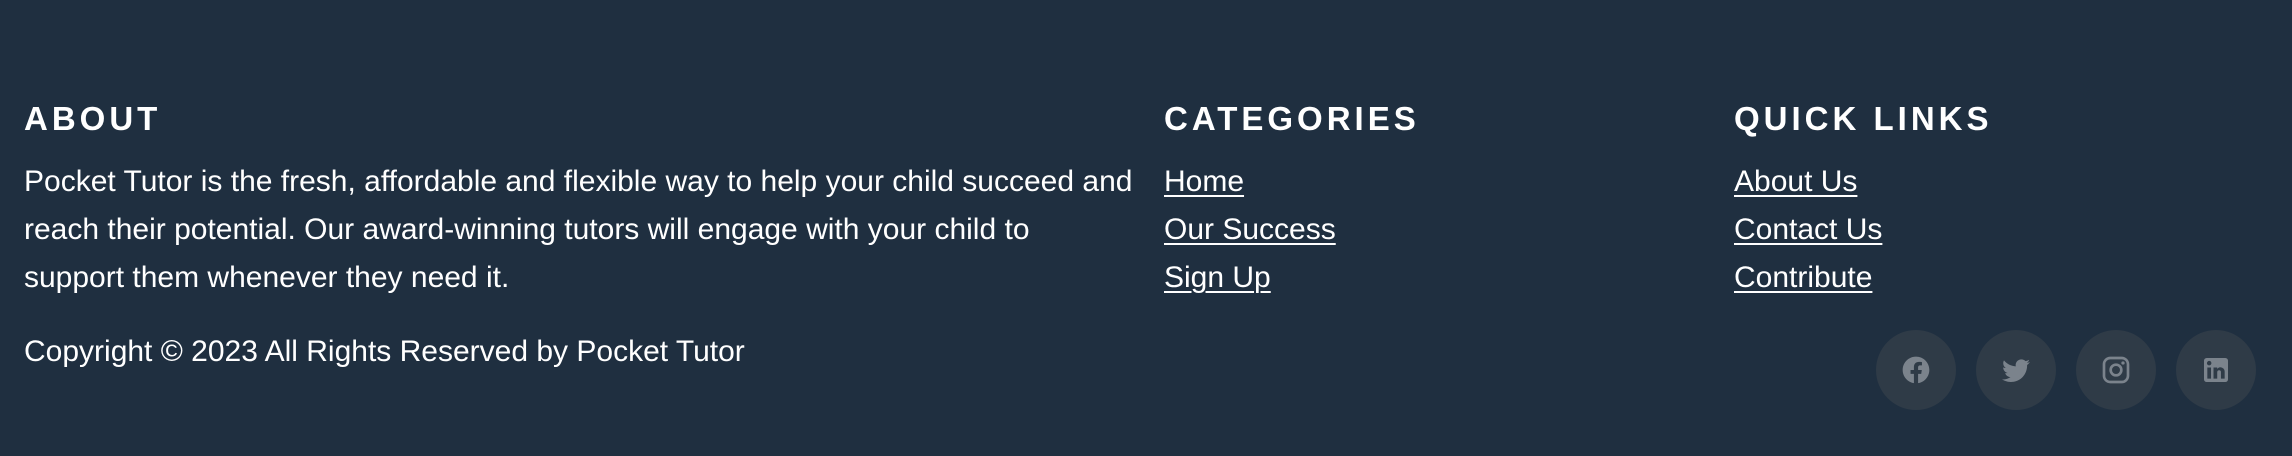 The image size is (2292, 456). What do you see at coordinates (1795, 181) in the screenshot?
I see `about-us-link: About Us` at bounding box center [1795, 181].